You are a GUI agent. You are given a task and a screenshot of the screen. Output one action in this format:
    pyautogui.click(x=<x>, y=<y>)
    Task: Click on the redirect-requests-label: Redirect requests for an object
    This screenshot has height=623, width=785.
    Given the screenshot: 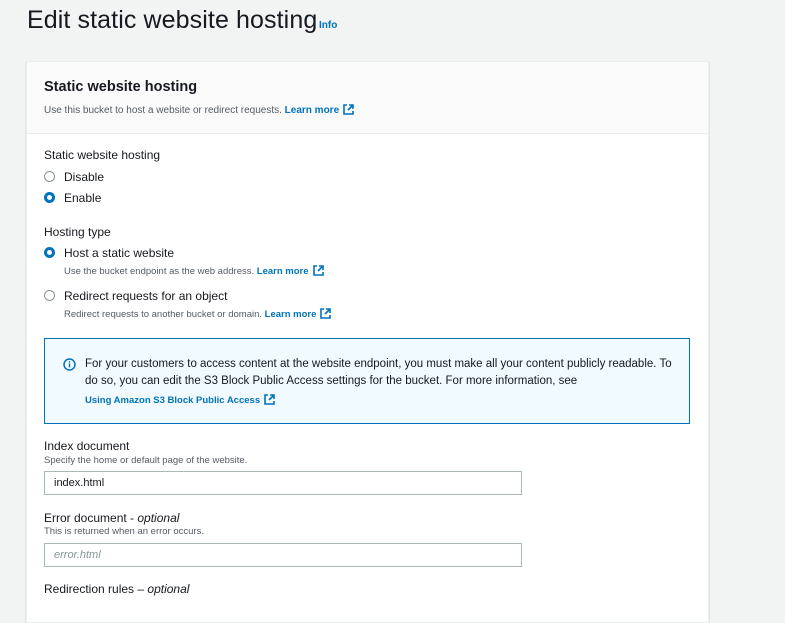 What is the action you would take?
    pyautogui.click(x=145, y=296)
    